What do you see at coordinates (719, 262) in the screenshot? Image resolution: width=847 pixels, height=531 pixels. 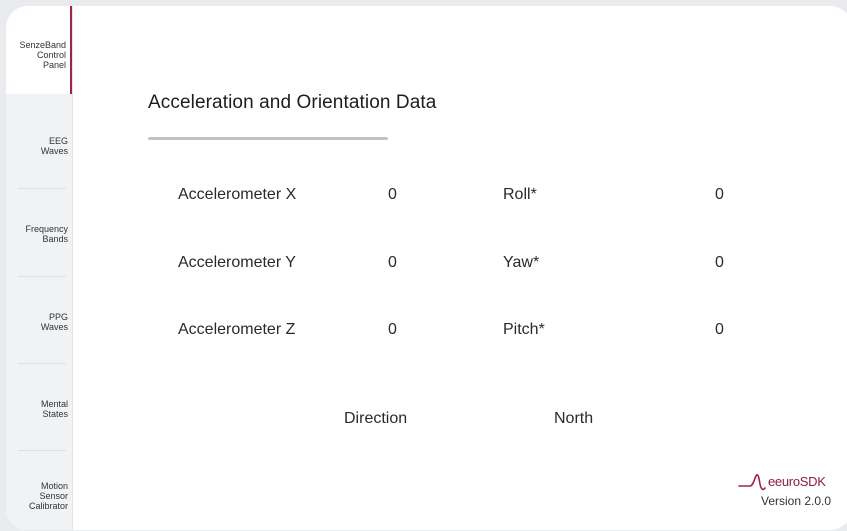 I see `yaw-value: 0` at bounding box center [719, 262].